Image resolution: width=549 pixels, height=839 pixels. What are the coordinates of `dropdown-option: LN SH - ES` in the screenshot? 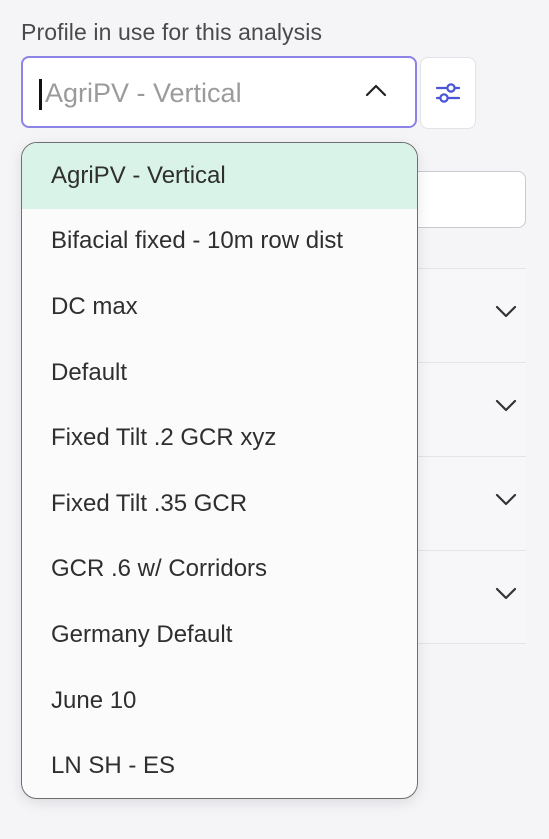 It's located at (219, 765).